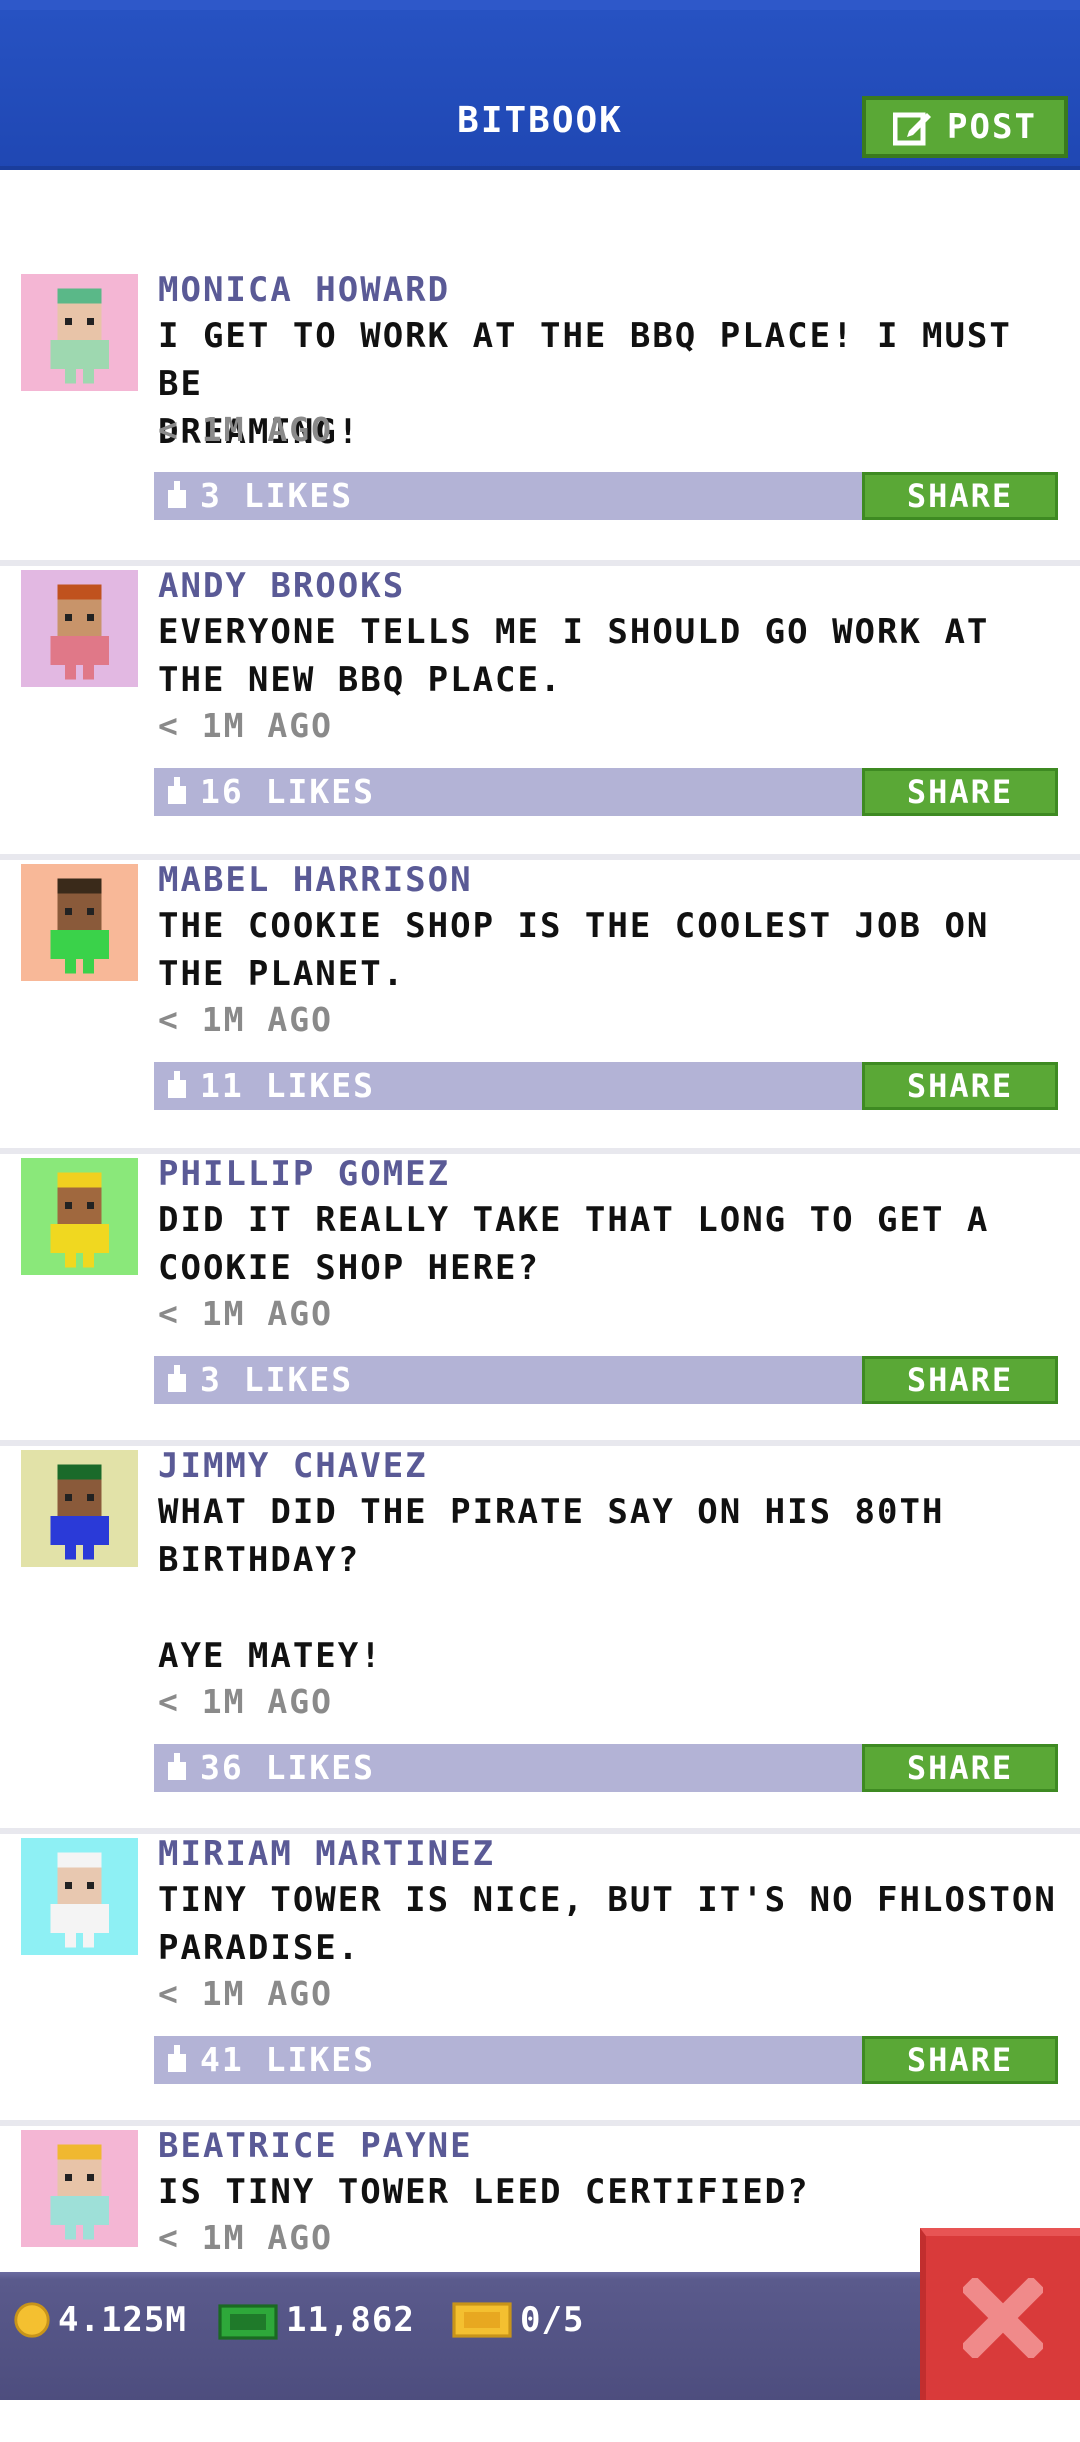  Describe the element at coordinates (606, 2060) in the screenshot. I see `likes-bar: 41 LIKES SHARE` at that location.